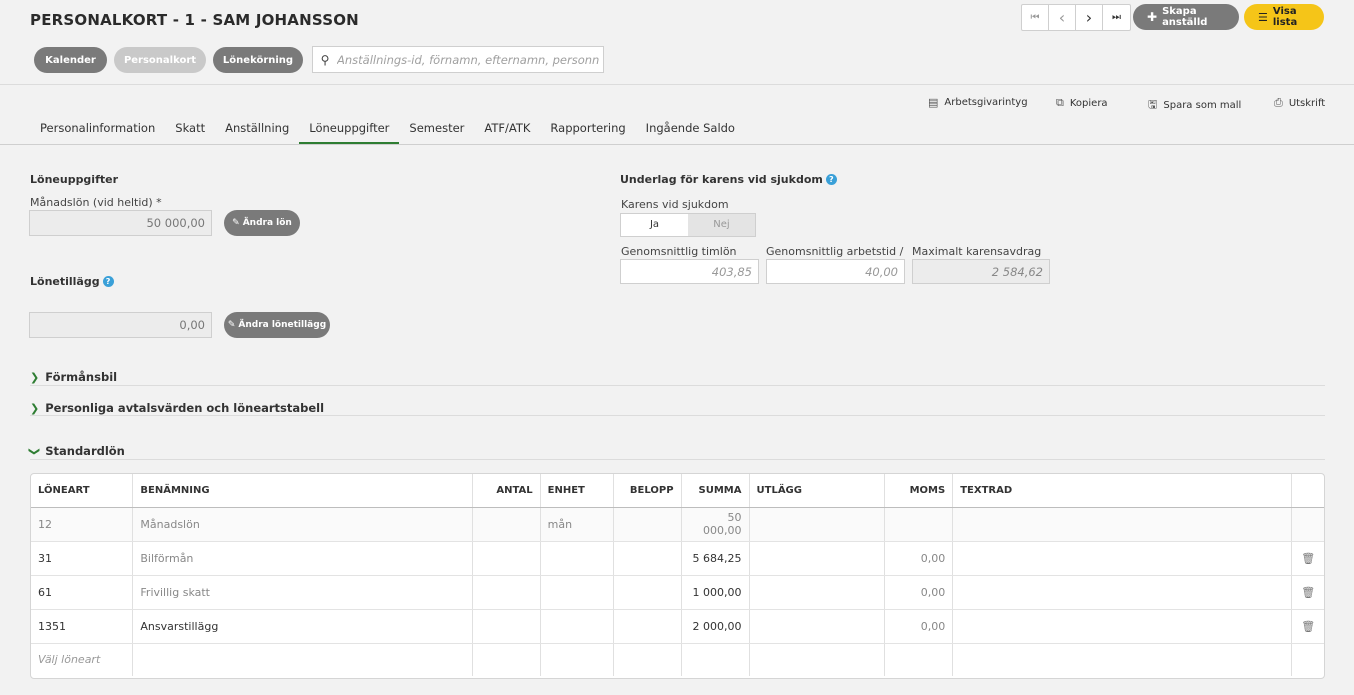  I want to click on copy-action: ⧉ Kopiera, so click(1082, 103).